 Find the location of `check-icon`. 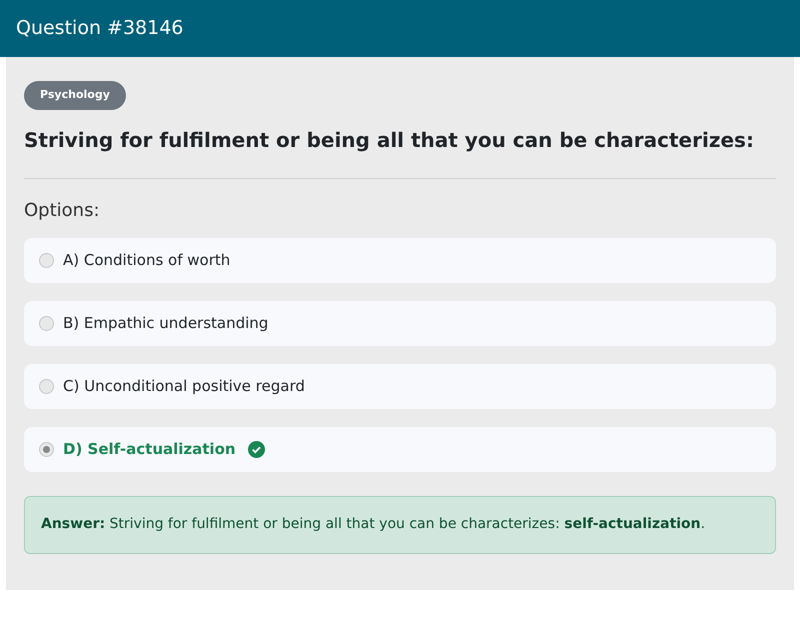

check-icon is located at coordinates (256, 449).